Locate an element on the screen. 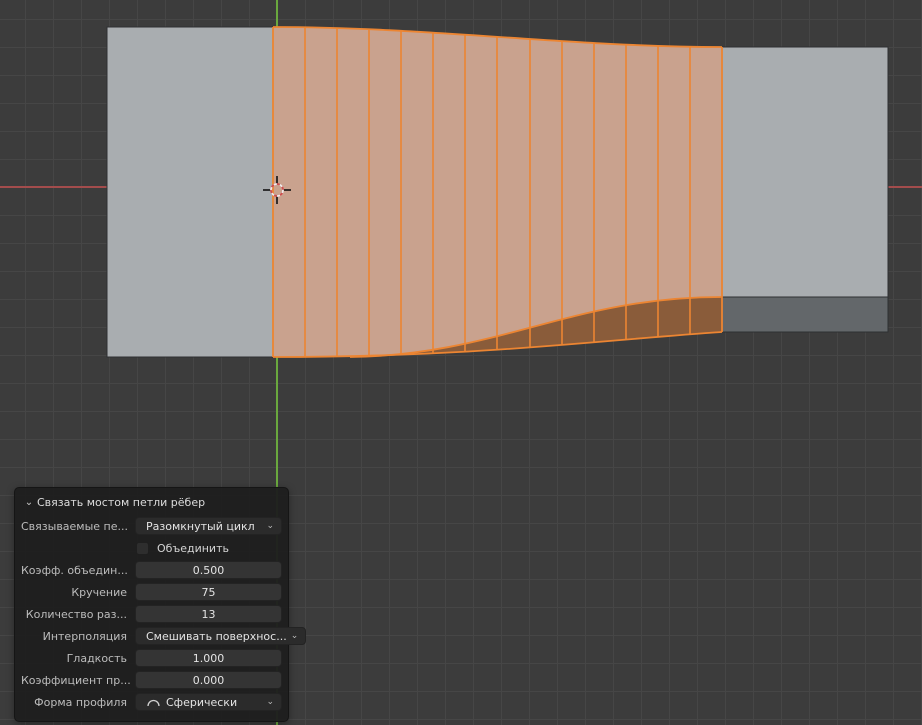  row-profile-factor: Коэффициент пр... 0.000 is located at coordinates (151, 680).